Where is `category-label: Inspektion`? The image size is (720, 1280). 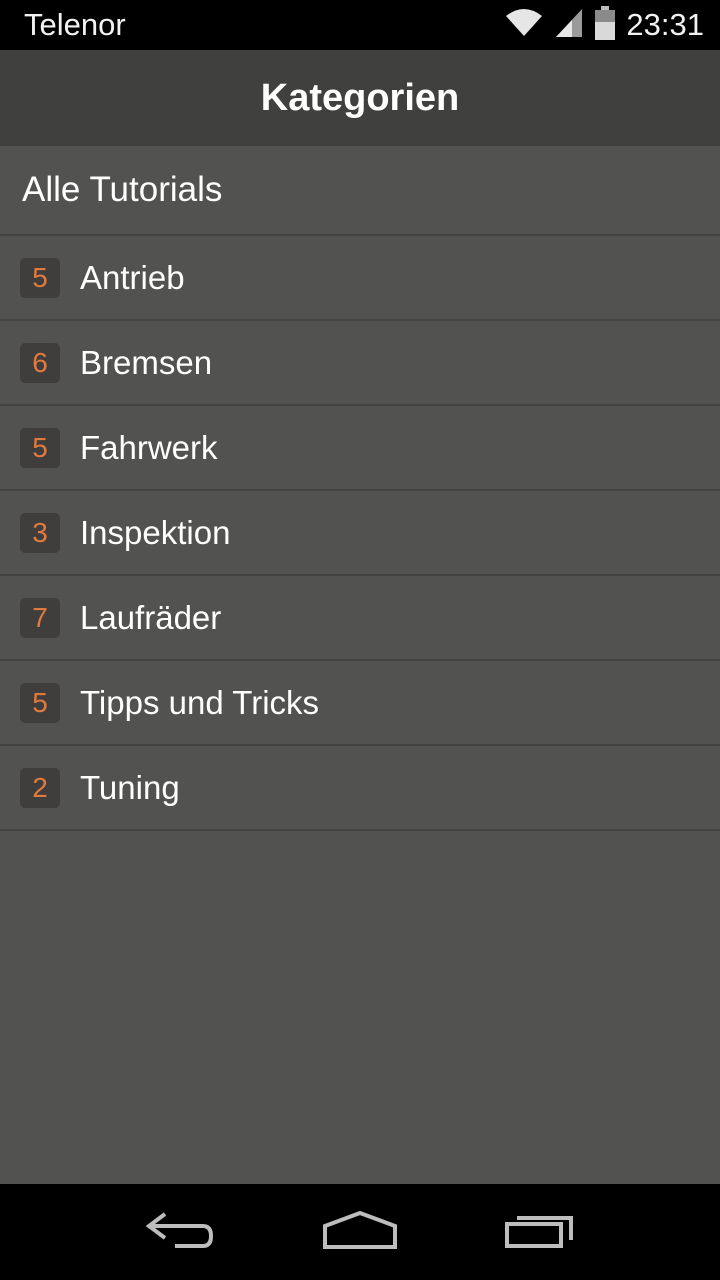
category-label: Inspektion is located at coordinates (155, 532).